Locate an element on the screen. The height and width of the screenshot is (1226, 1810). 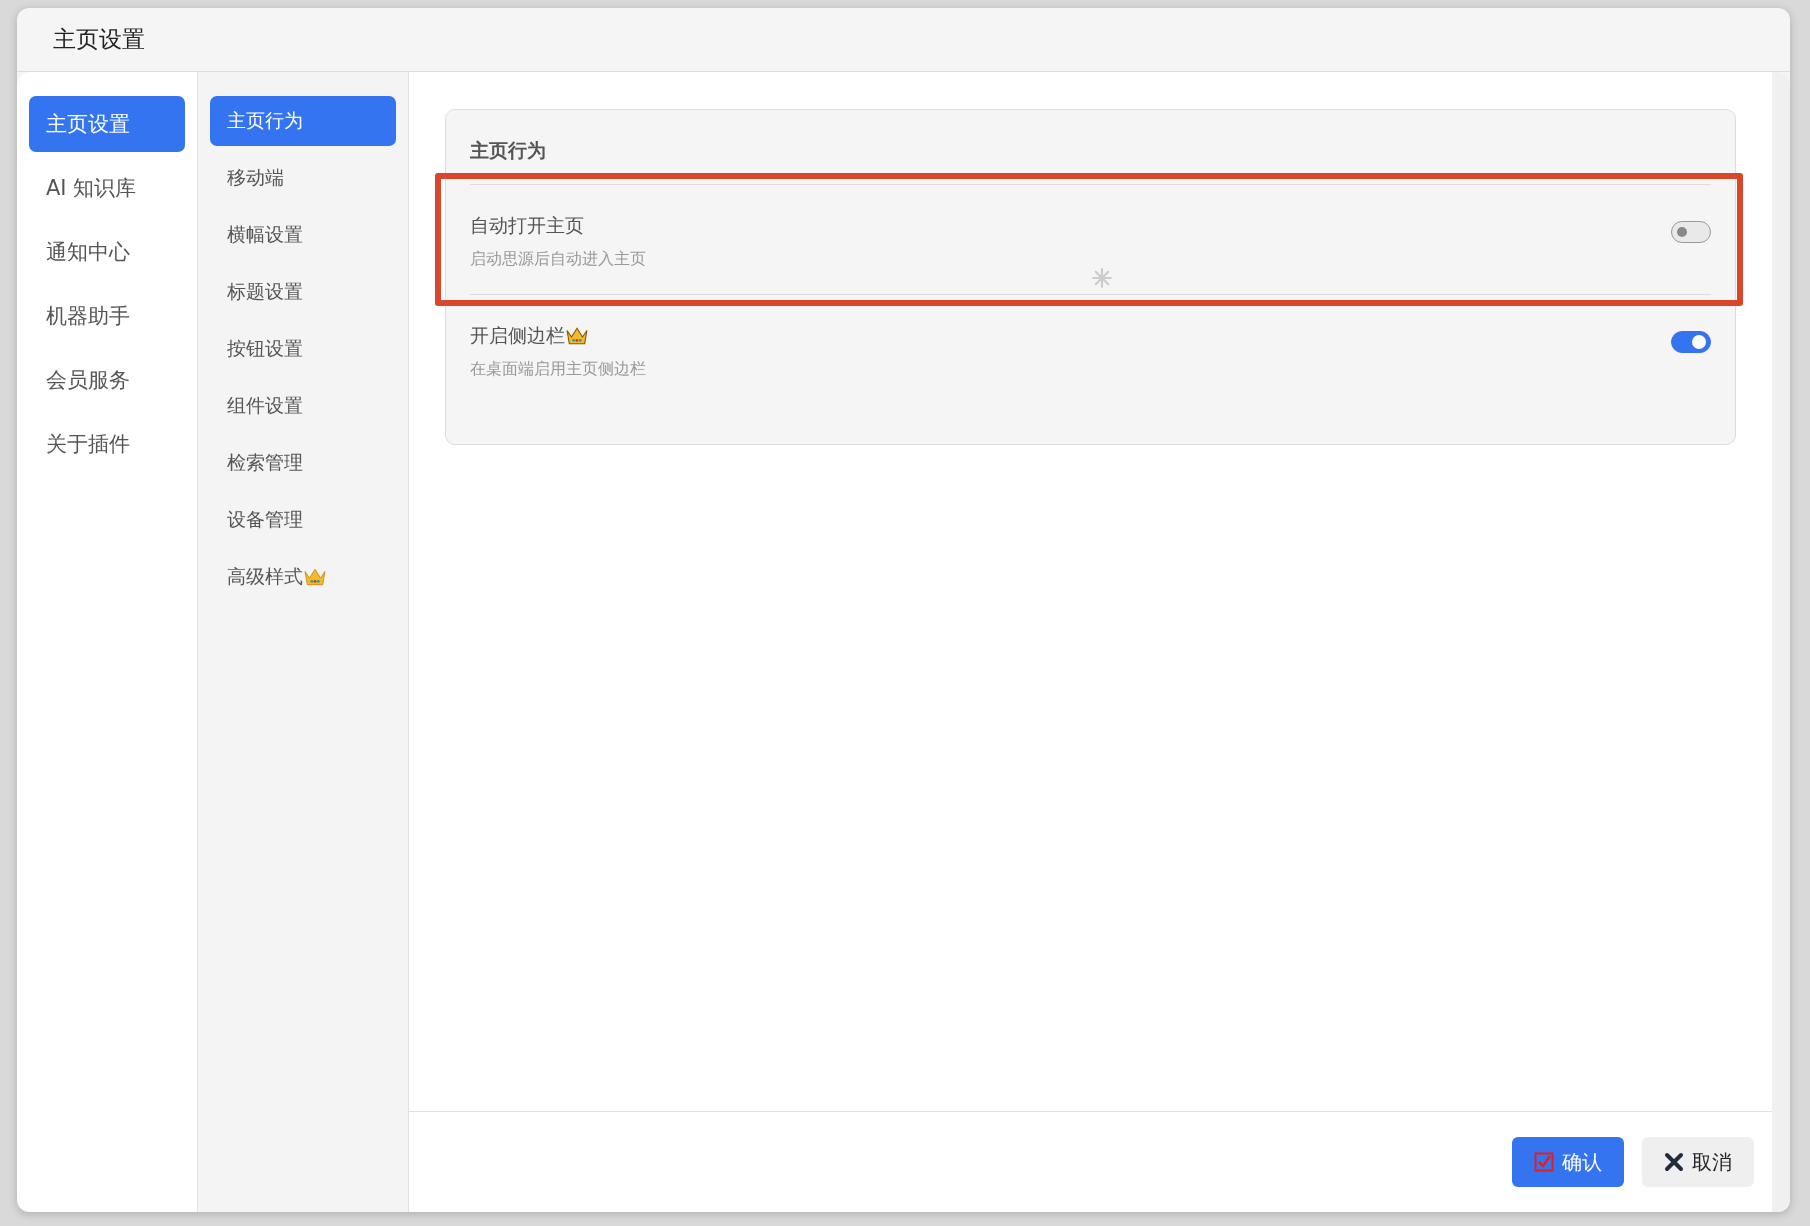
setting-description: 在桌面端启用主页侧边栏 is located at coordinates (558, 369).